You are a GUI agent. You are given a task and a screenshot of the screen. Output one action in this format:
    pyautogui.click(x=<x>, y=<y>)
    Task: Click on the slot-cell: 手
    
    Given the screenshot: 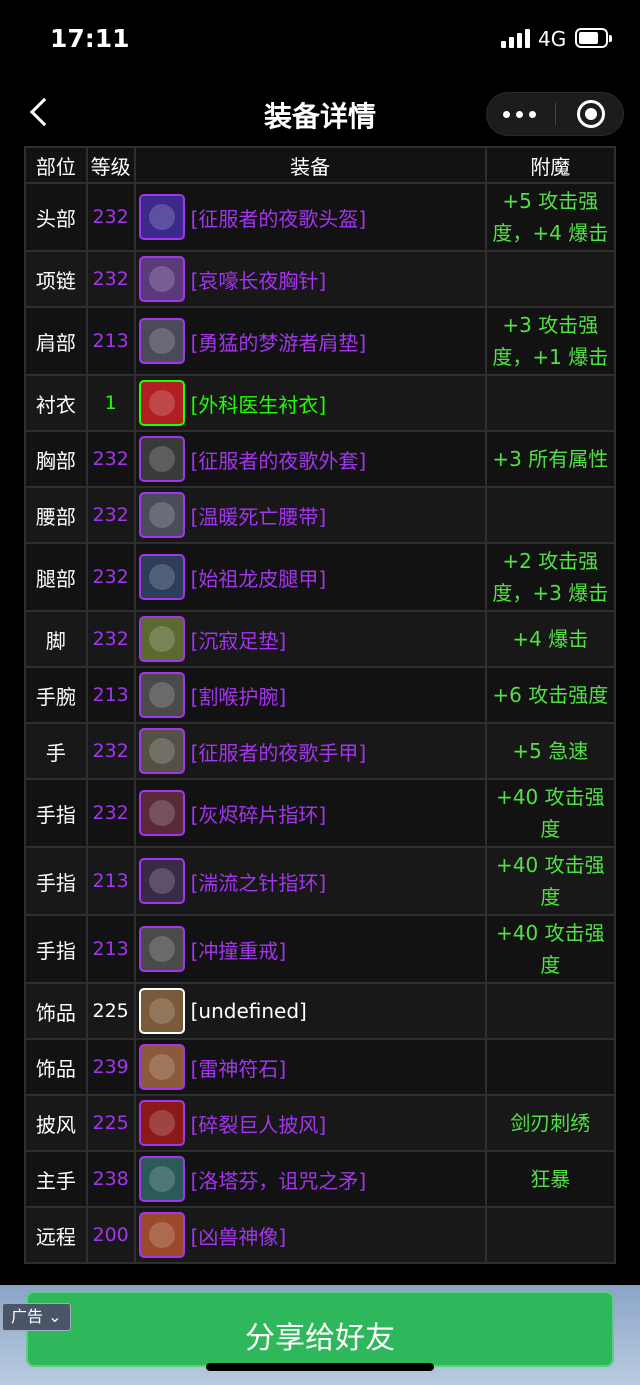 What is the action you would take?
    pyautogui.click(x=56, y=751)
    